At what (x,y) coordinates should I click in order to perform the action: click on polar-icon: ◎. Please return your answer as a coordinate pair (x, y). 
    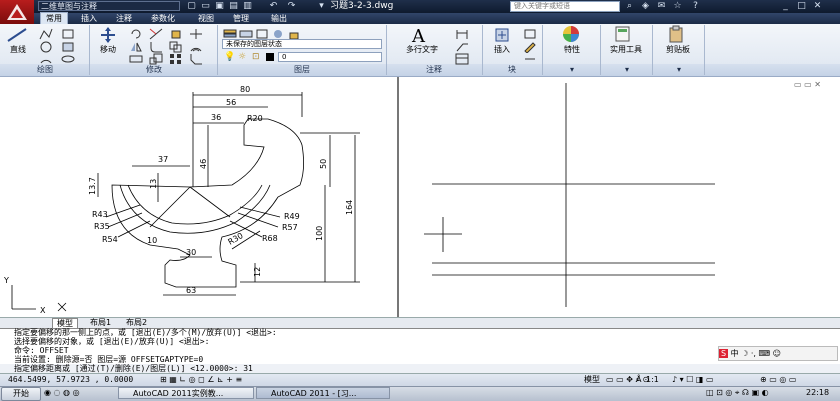
    Looking at the image, I should click on (192, 379).